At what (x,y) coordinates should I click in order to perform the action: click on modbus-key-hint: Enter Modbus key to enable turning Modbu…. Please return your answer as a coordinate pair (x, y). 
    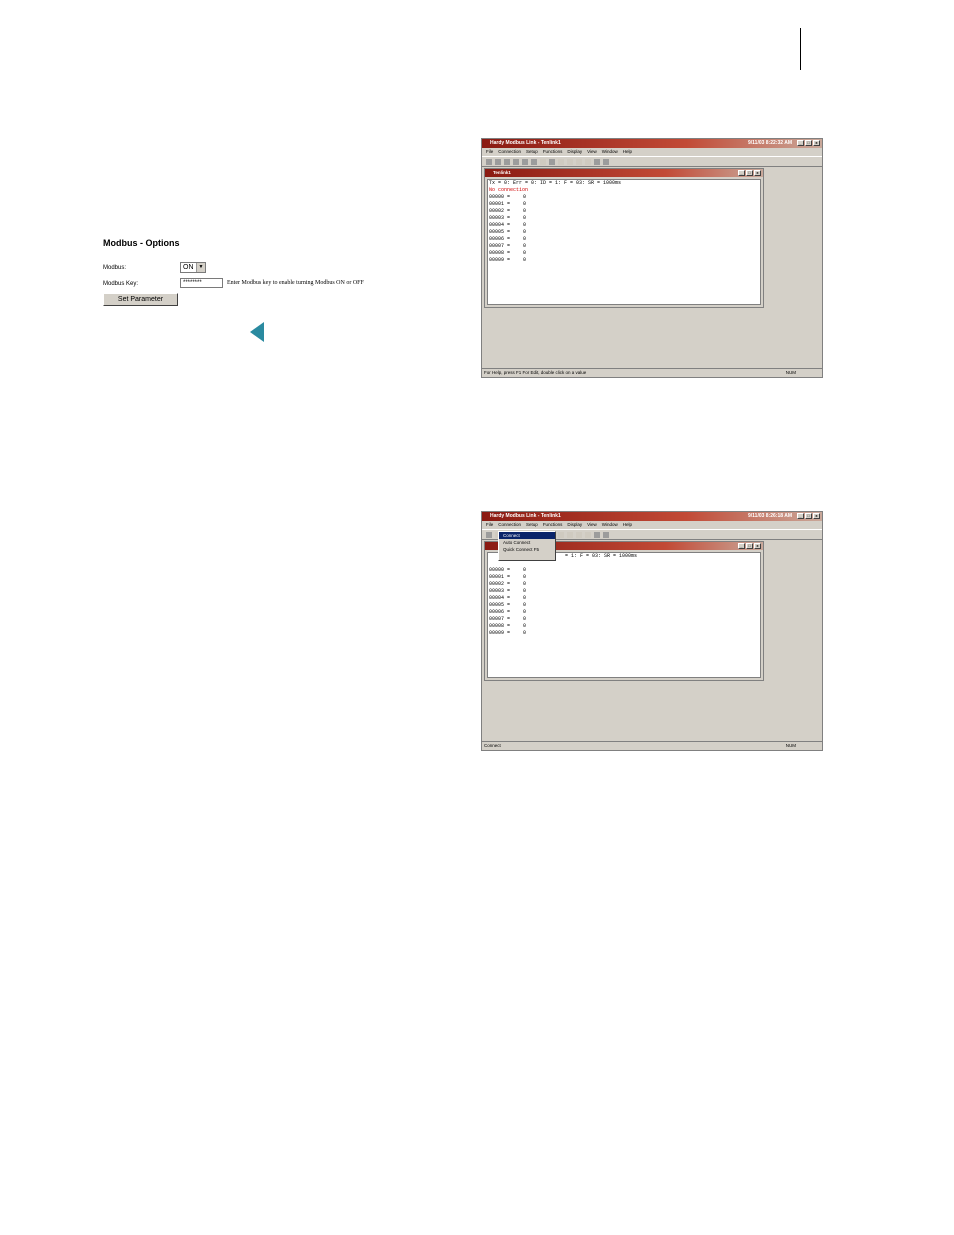
    Looking at the image, I should click on (295, 283).